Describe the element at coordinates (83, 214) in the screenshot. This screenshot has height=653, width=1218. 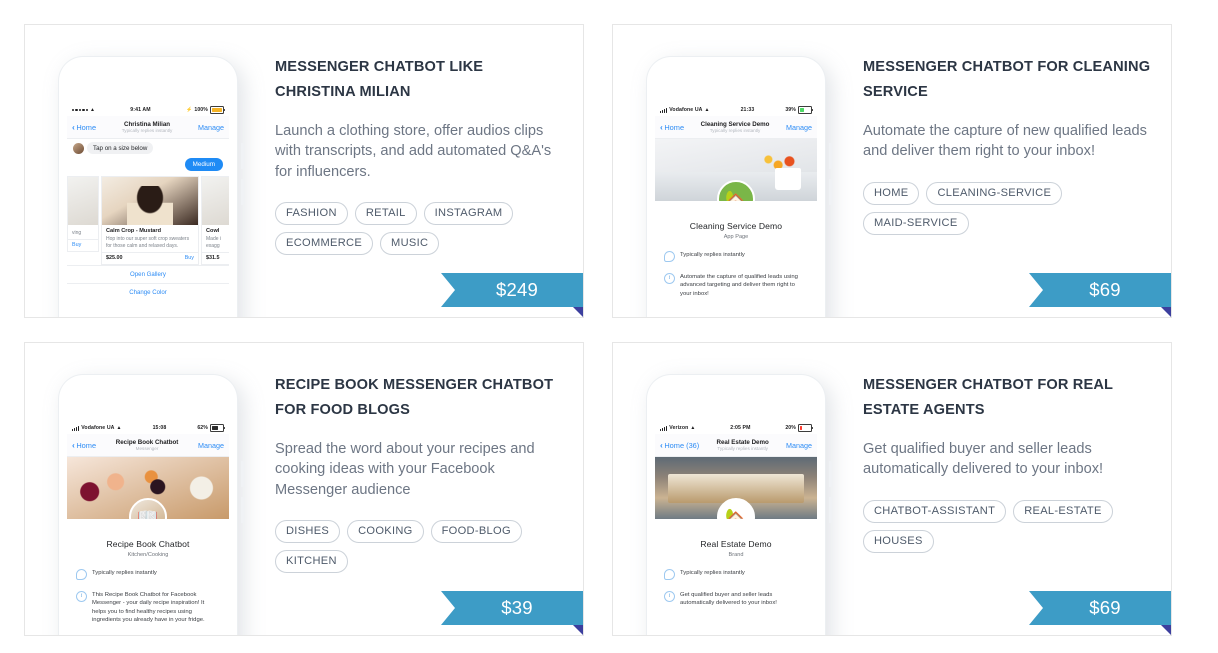
I see `carousel-card: ving Buy` at that location.